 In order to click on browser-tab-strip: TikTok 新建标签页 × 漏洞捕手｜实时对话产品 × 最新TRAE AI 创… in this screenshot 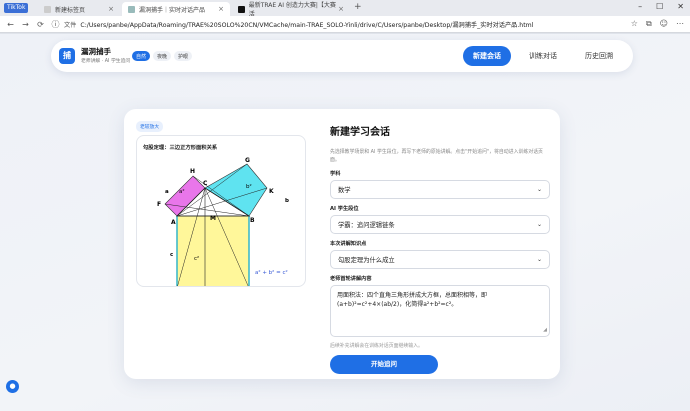, I will do `click(345, 9)`.